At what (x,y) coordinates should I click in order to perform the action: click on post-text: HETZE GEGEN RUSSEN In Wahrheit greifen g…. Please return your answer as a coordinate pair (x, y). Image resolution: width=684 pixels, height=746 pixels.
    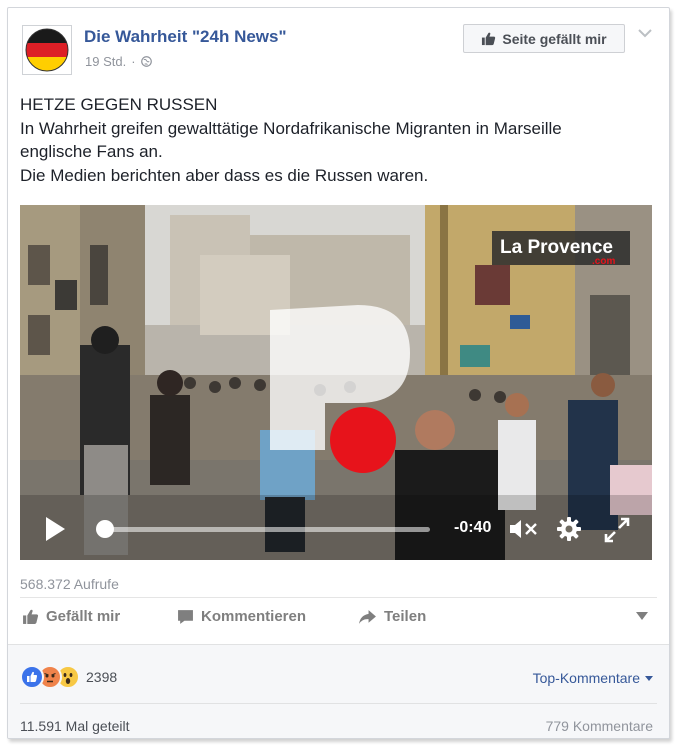
    Looking at the image, I should click on (291, 140).